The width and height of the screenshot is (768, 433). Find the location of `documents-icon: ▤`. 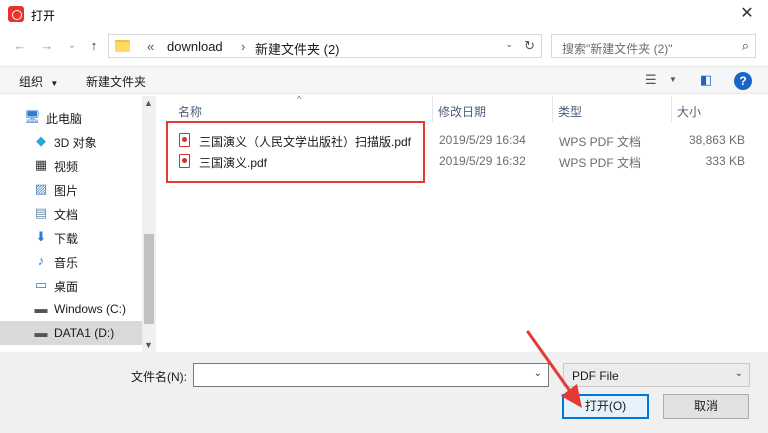

documents-icon: ▤ is located at coordinates (41, 212).